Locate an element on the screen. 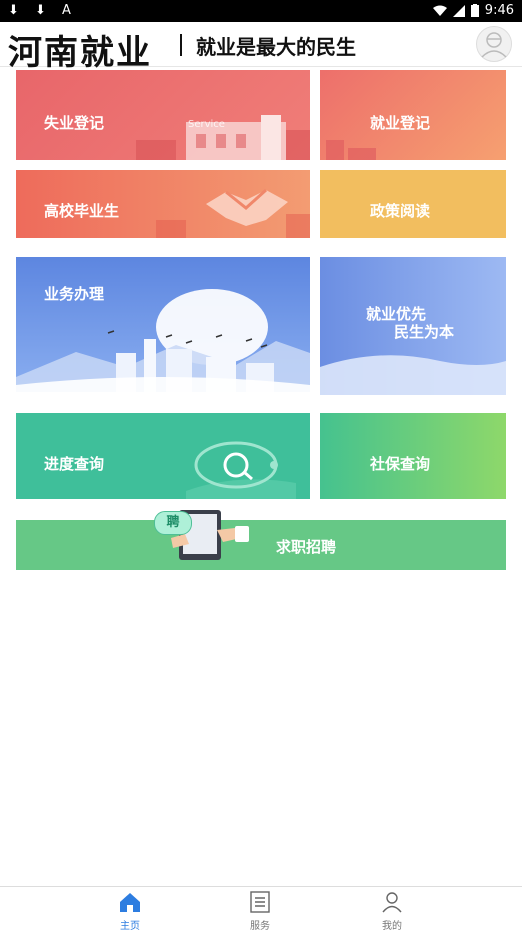 Image resolution: width=522 pixels, height=932 pixels. employment-registration-tile: 就业登记 is located at coordinates (413, 115).